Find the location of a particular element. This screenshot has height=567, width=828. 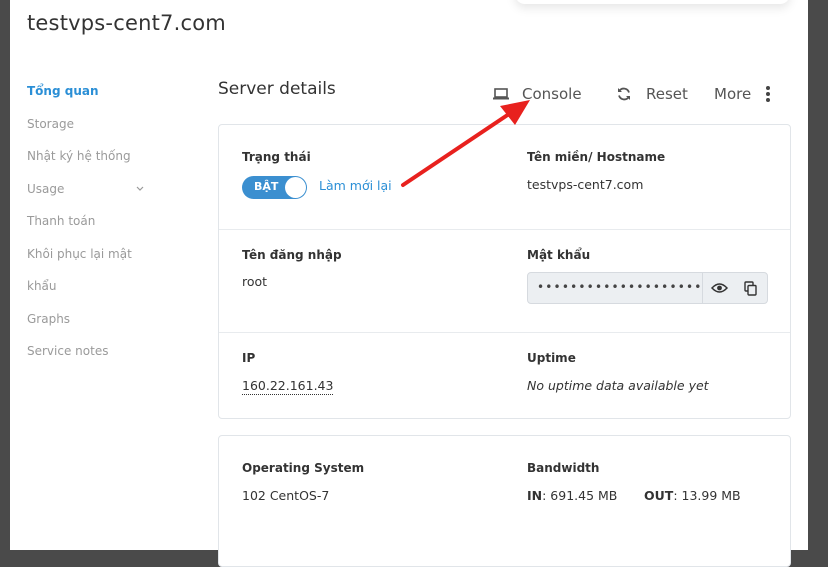

hostname-label: Tên miền/ Hostname is located at coordinates (596, 157).